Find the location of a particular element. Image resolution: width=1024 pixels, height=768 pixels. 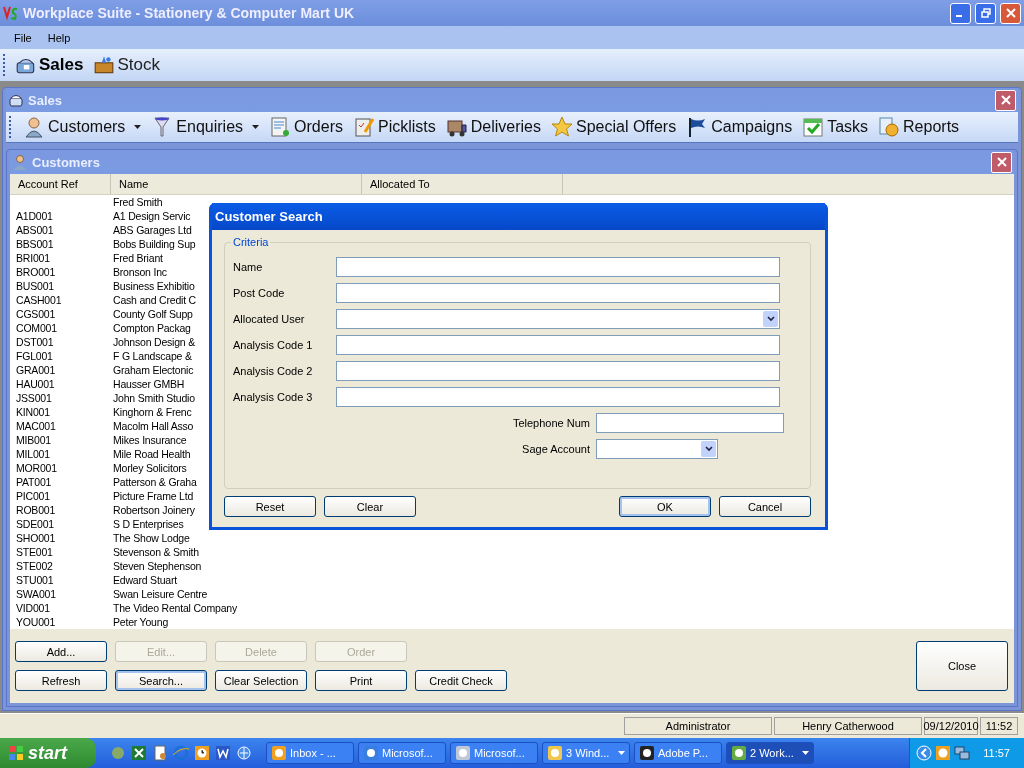

module-tab: Sales is located at coordinates (49, 65).